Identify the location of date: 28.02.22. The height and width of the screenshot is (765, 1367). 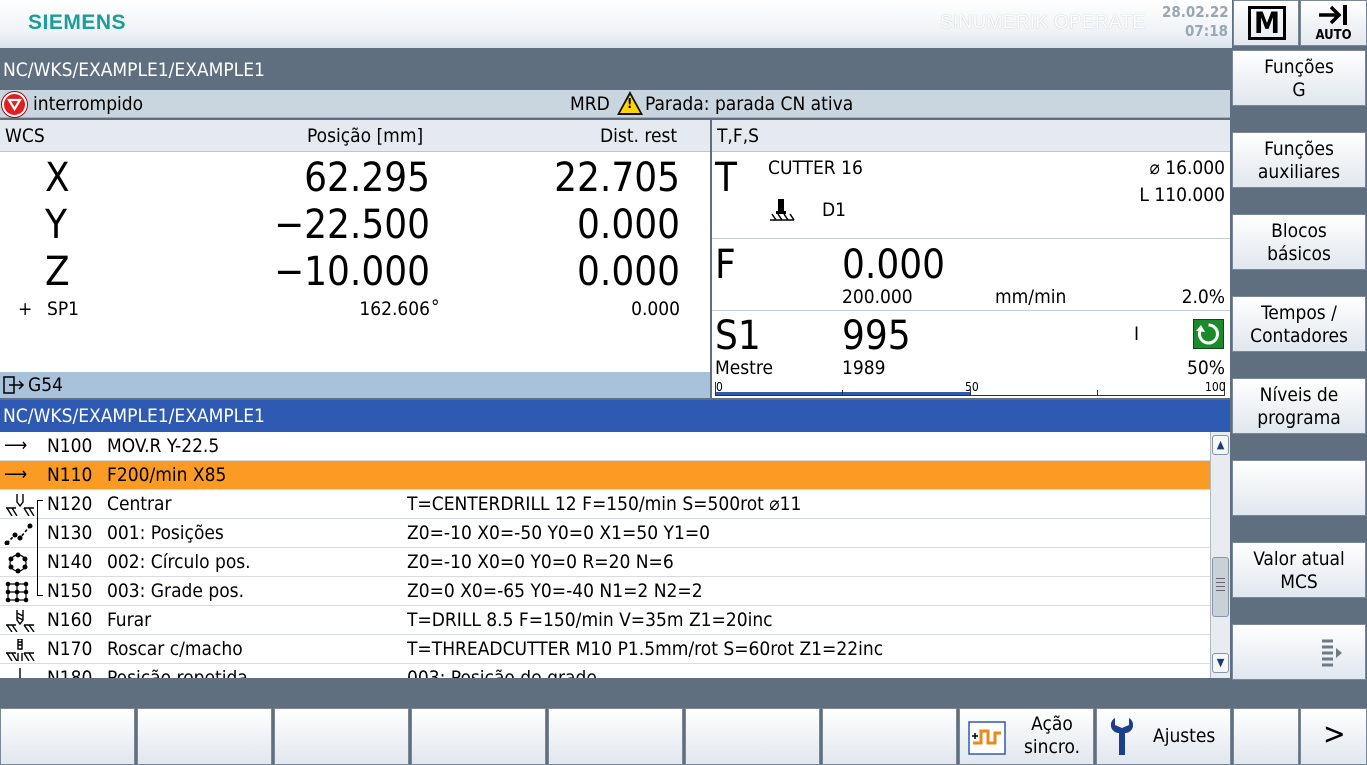
(1195, 12).